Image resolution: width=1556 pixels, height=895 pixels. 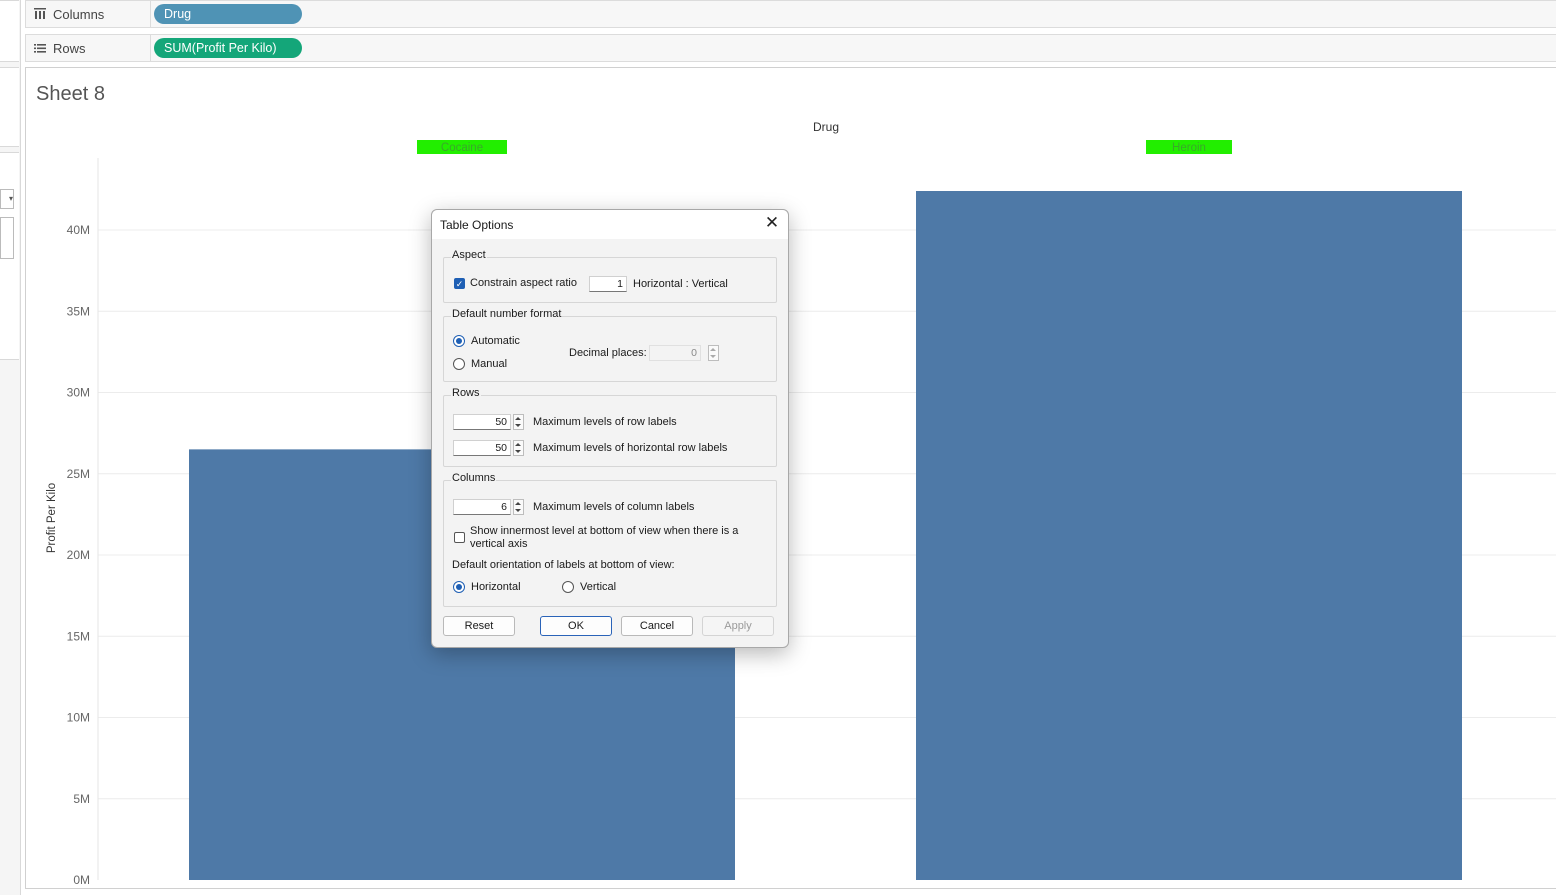 What do you see at coordinates (738, 626) in the screenshot?
I see `apply-button: Apply` at bounding box center [738, 626].